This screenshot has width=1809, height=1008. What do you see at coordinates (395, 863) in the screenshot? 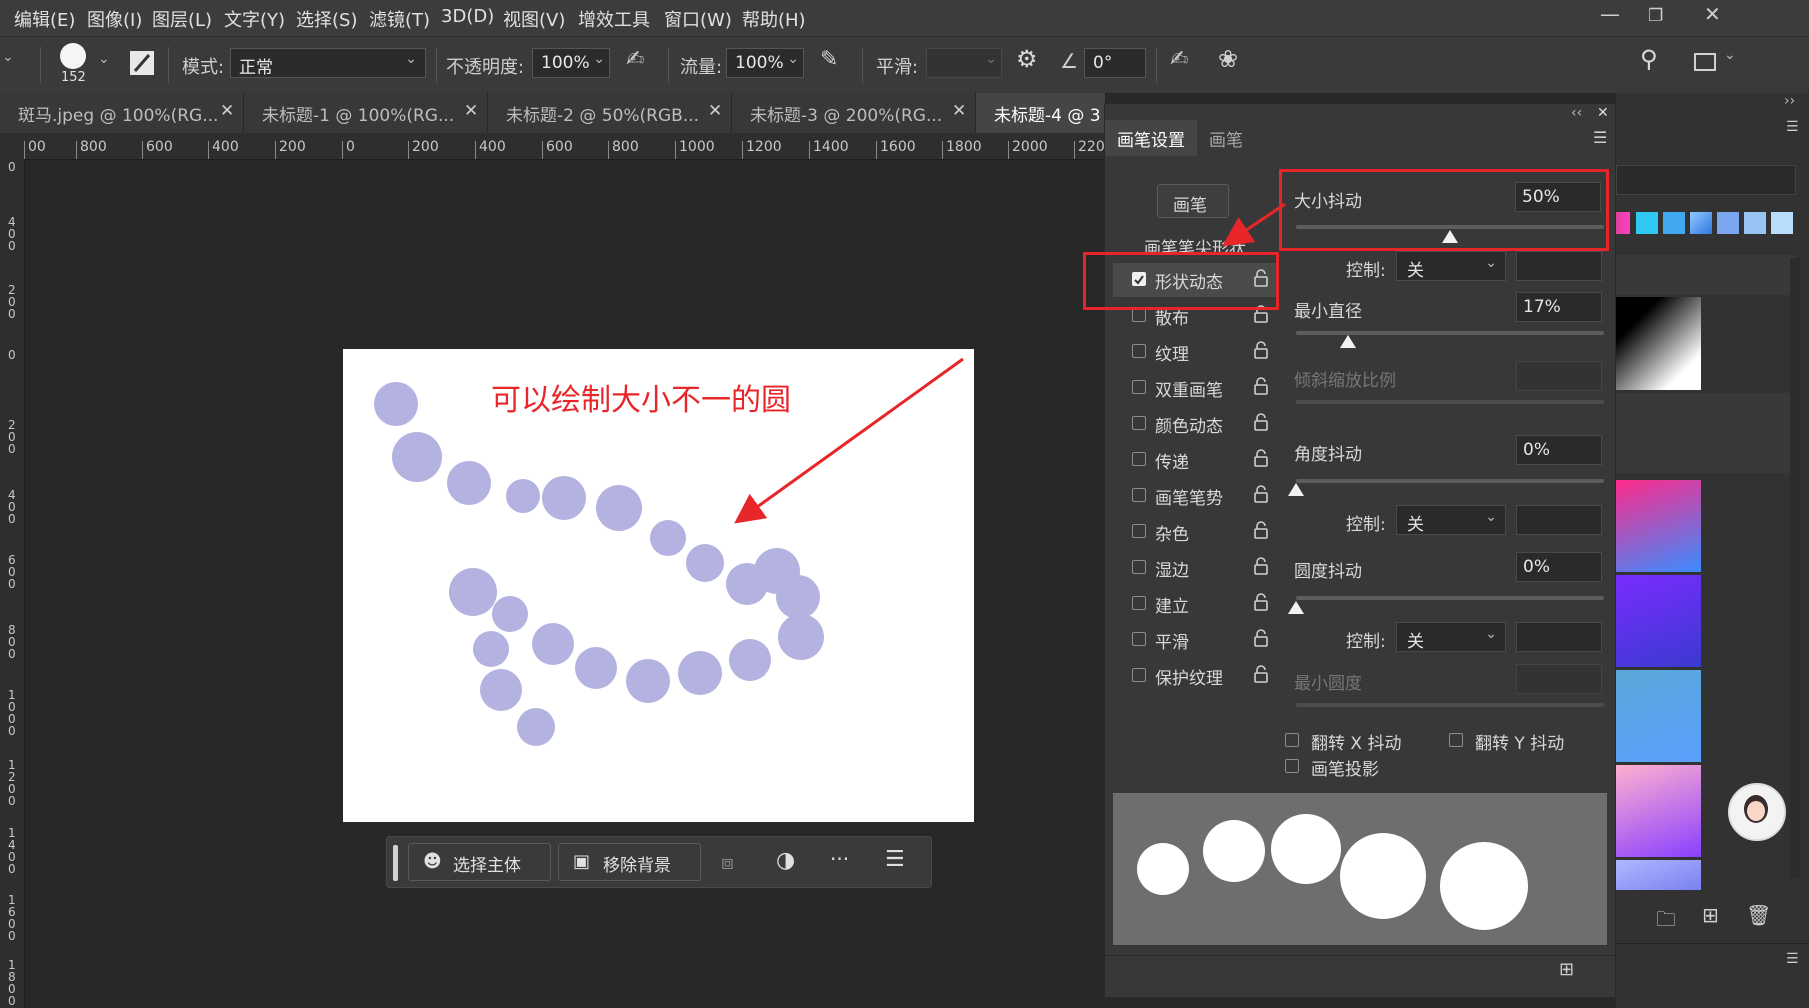
I see `drag-handle` at bounding box center [395, 863].